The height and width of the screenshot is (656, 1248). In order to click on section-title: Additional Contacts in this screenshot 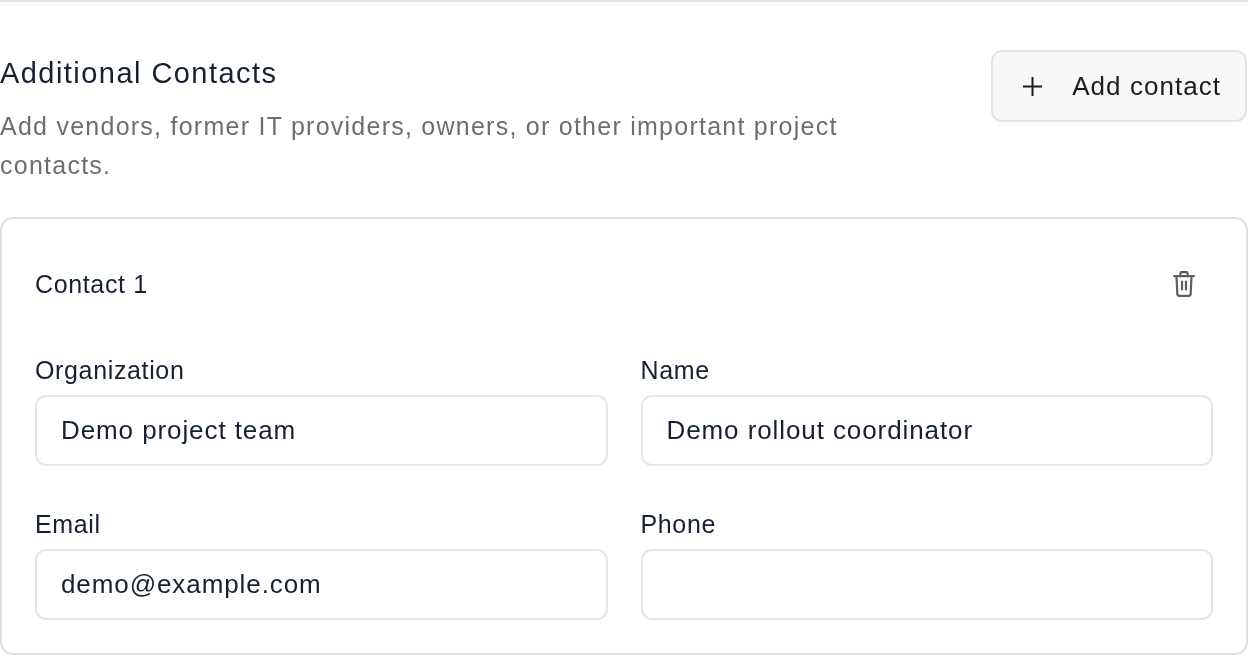, I will do `click(139, 73)`.